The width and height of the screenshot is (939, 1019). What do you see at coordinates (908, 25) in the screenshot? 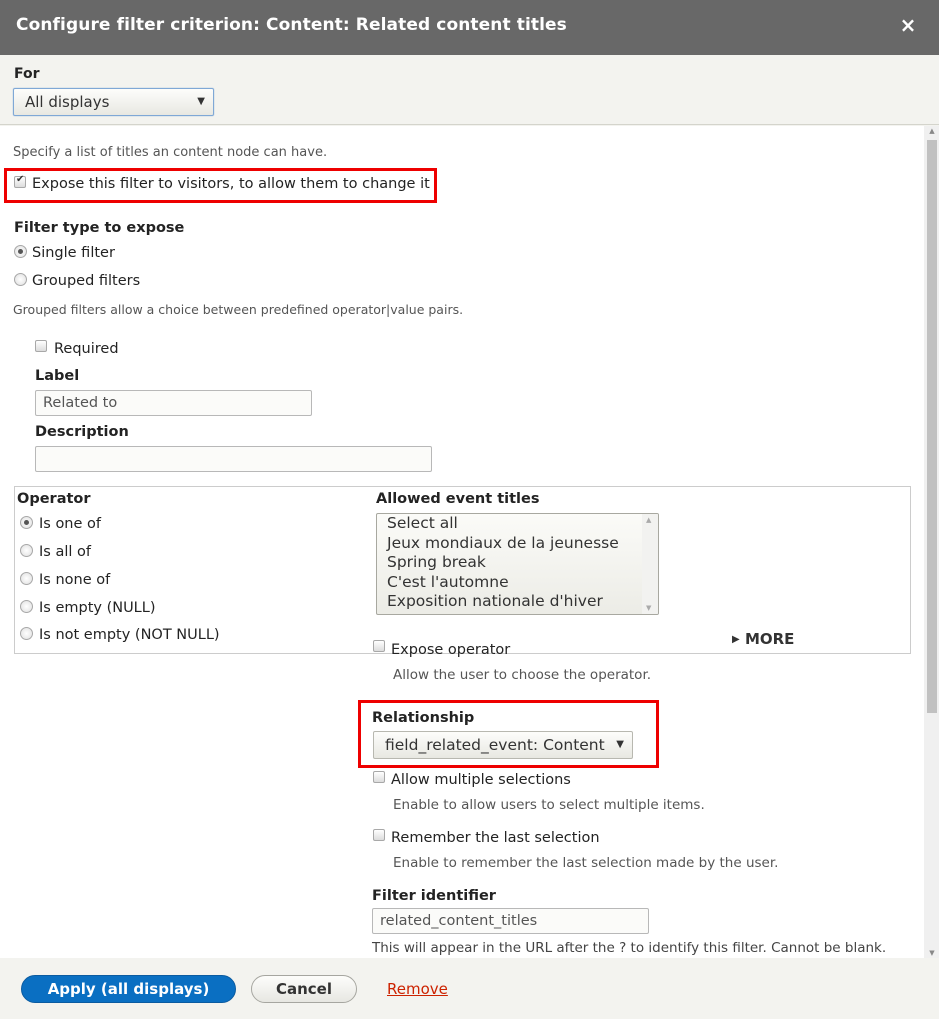
I see `close-icon: ×` at bounding box center [908, 25].